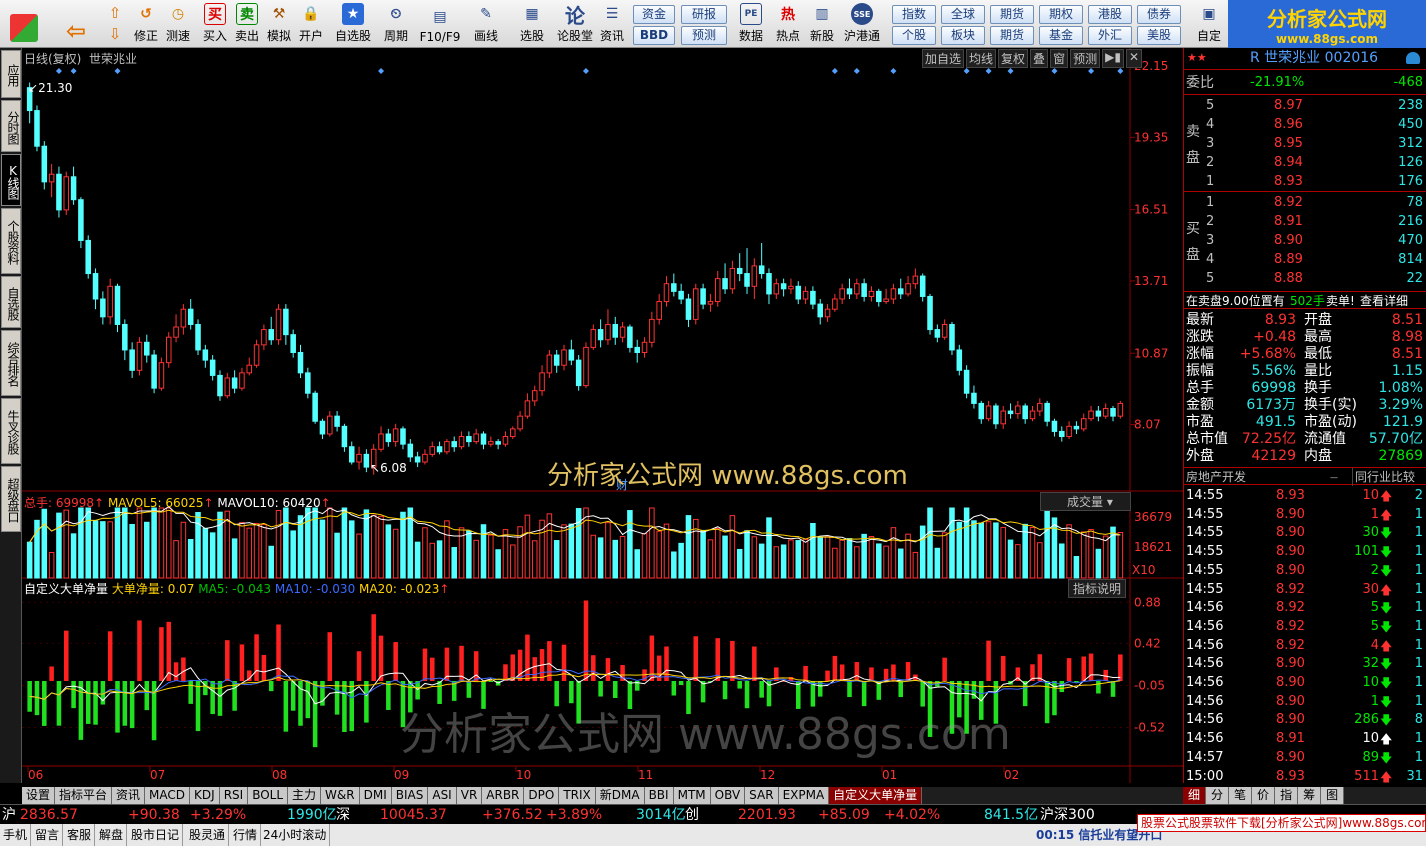 The image size is (1426, 846). What do you see at coordinates (532, 24) in the screenshot?
I see `stock-select-button: ▦ 选股` at bounding box center [532, 24].